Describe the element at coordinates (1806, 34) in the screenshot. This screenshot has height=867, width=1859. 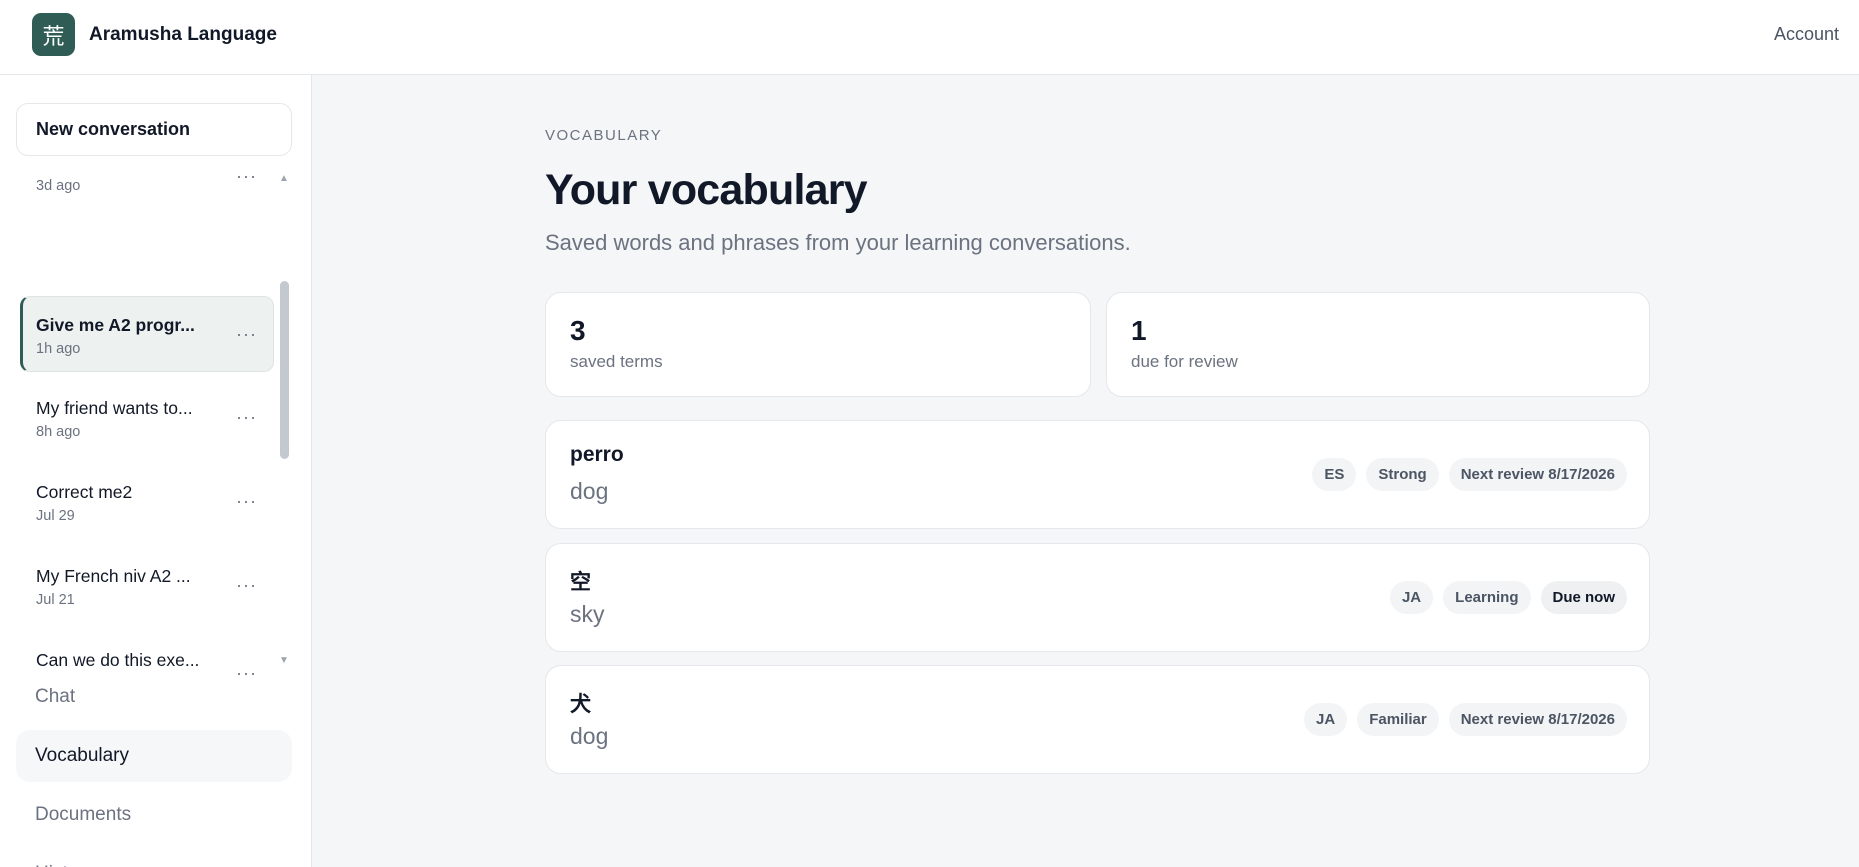
I see `account-link: Account` at that location.